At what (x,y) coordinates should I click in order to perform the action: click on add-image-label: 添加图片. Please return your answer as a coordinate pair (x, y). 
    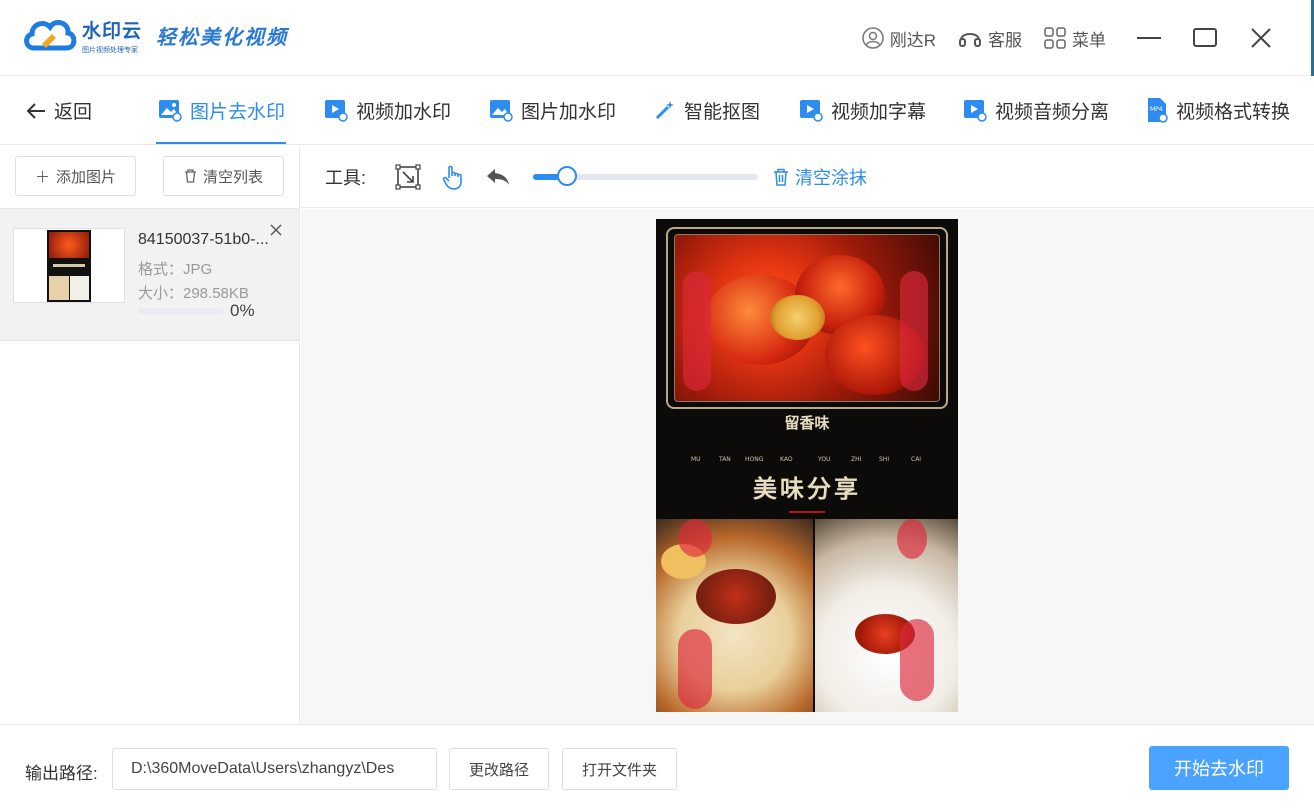
    Looking at the image, I should click on (86, 177).